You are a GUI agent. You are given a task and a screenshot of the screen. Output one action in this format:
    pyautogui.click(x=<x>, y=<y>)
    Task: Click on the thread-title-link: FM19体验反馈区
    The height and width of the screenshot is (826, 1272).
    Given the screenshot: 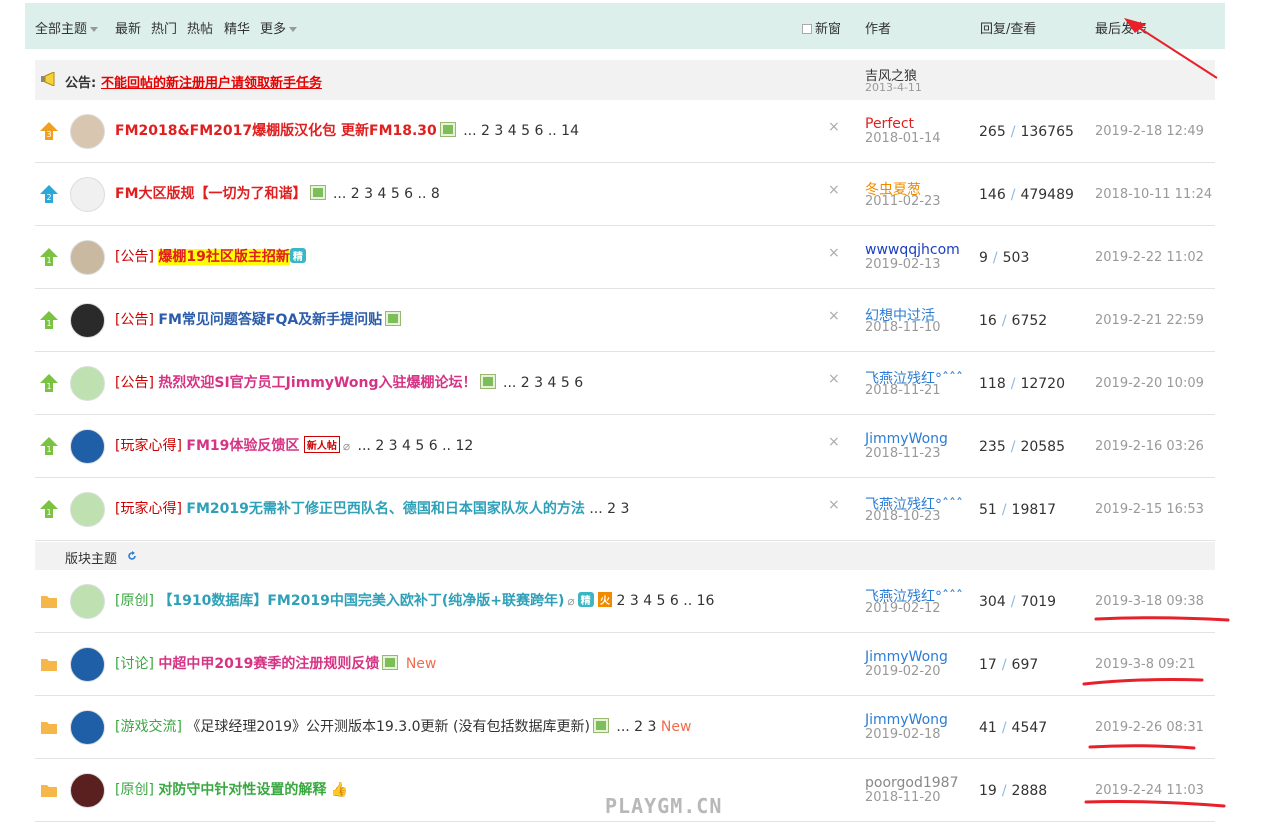 What is the action you would take?
    pyautogui.click(x=242, y=446)
    